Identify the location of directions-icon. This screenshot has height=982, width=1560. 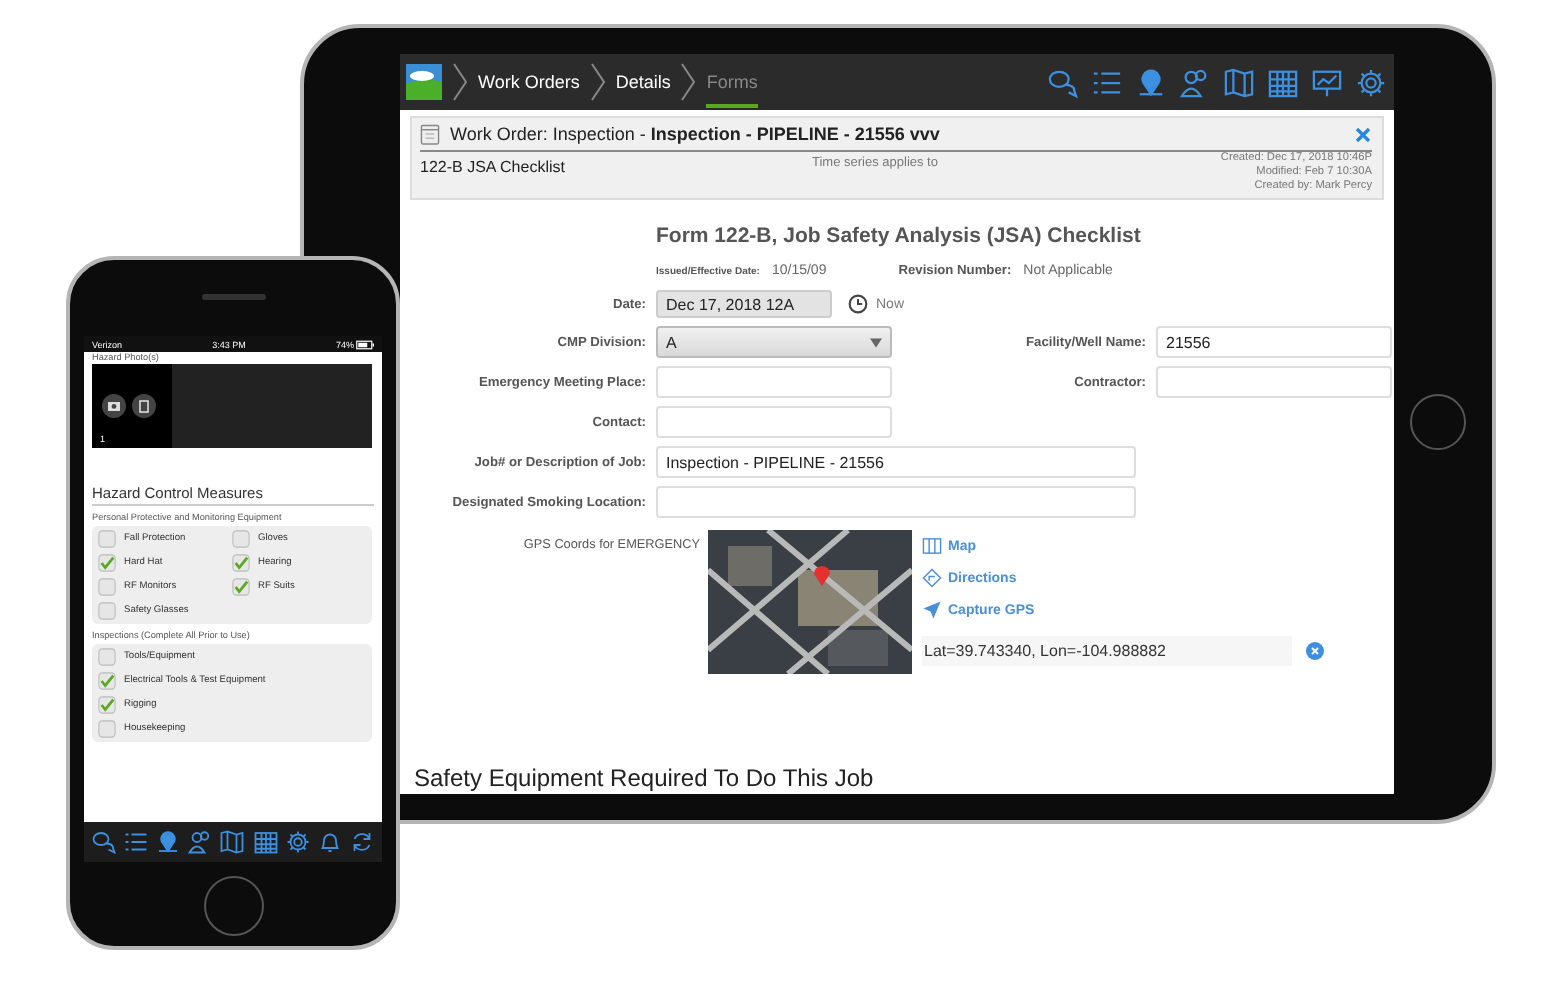
(932, 578).